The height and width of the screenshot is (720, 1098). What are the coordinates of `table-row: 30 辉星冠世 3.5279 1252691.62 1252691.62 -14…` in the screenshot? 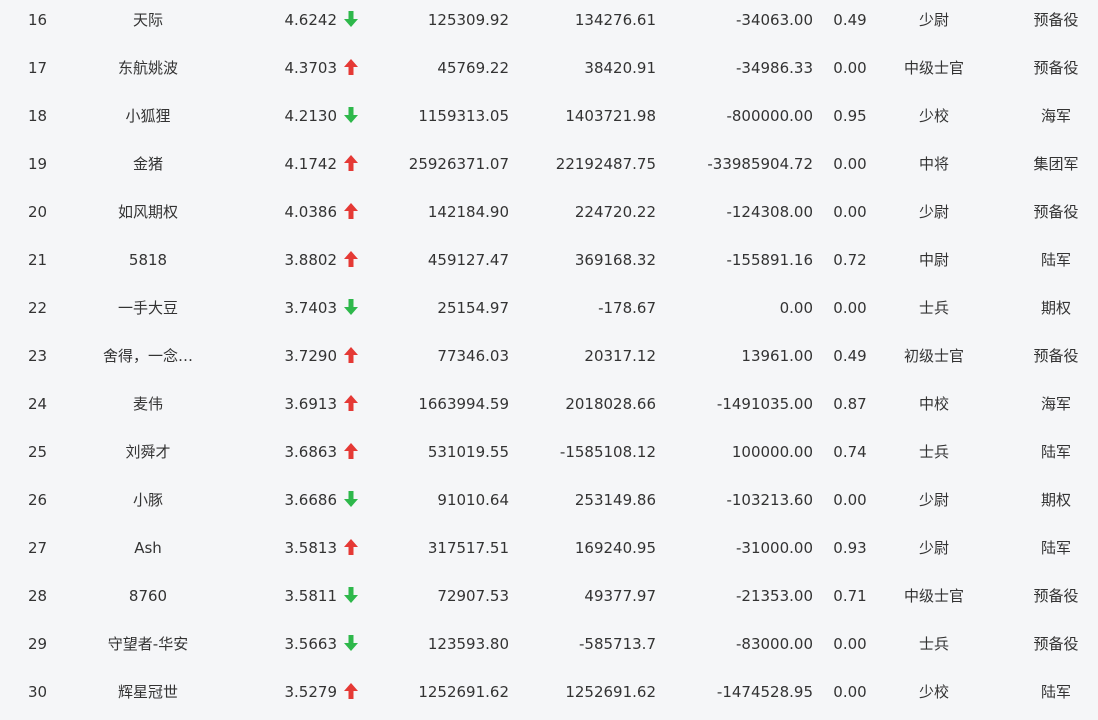 It's located at (549, 696).